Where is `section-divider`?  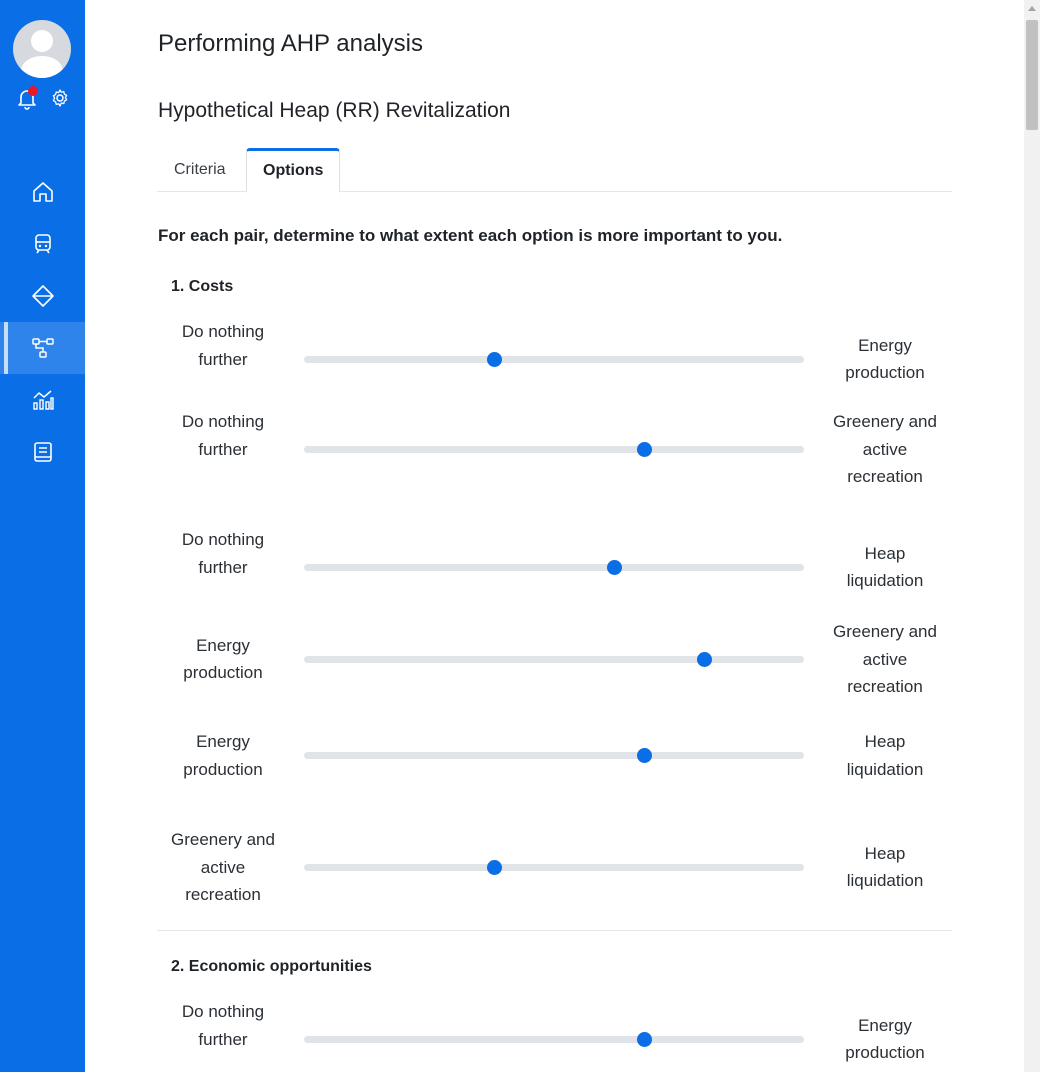 section-divider is located at coordinates (554, 930).